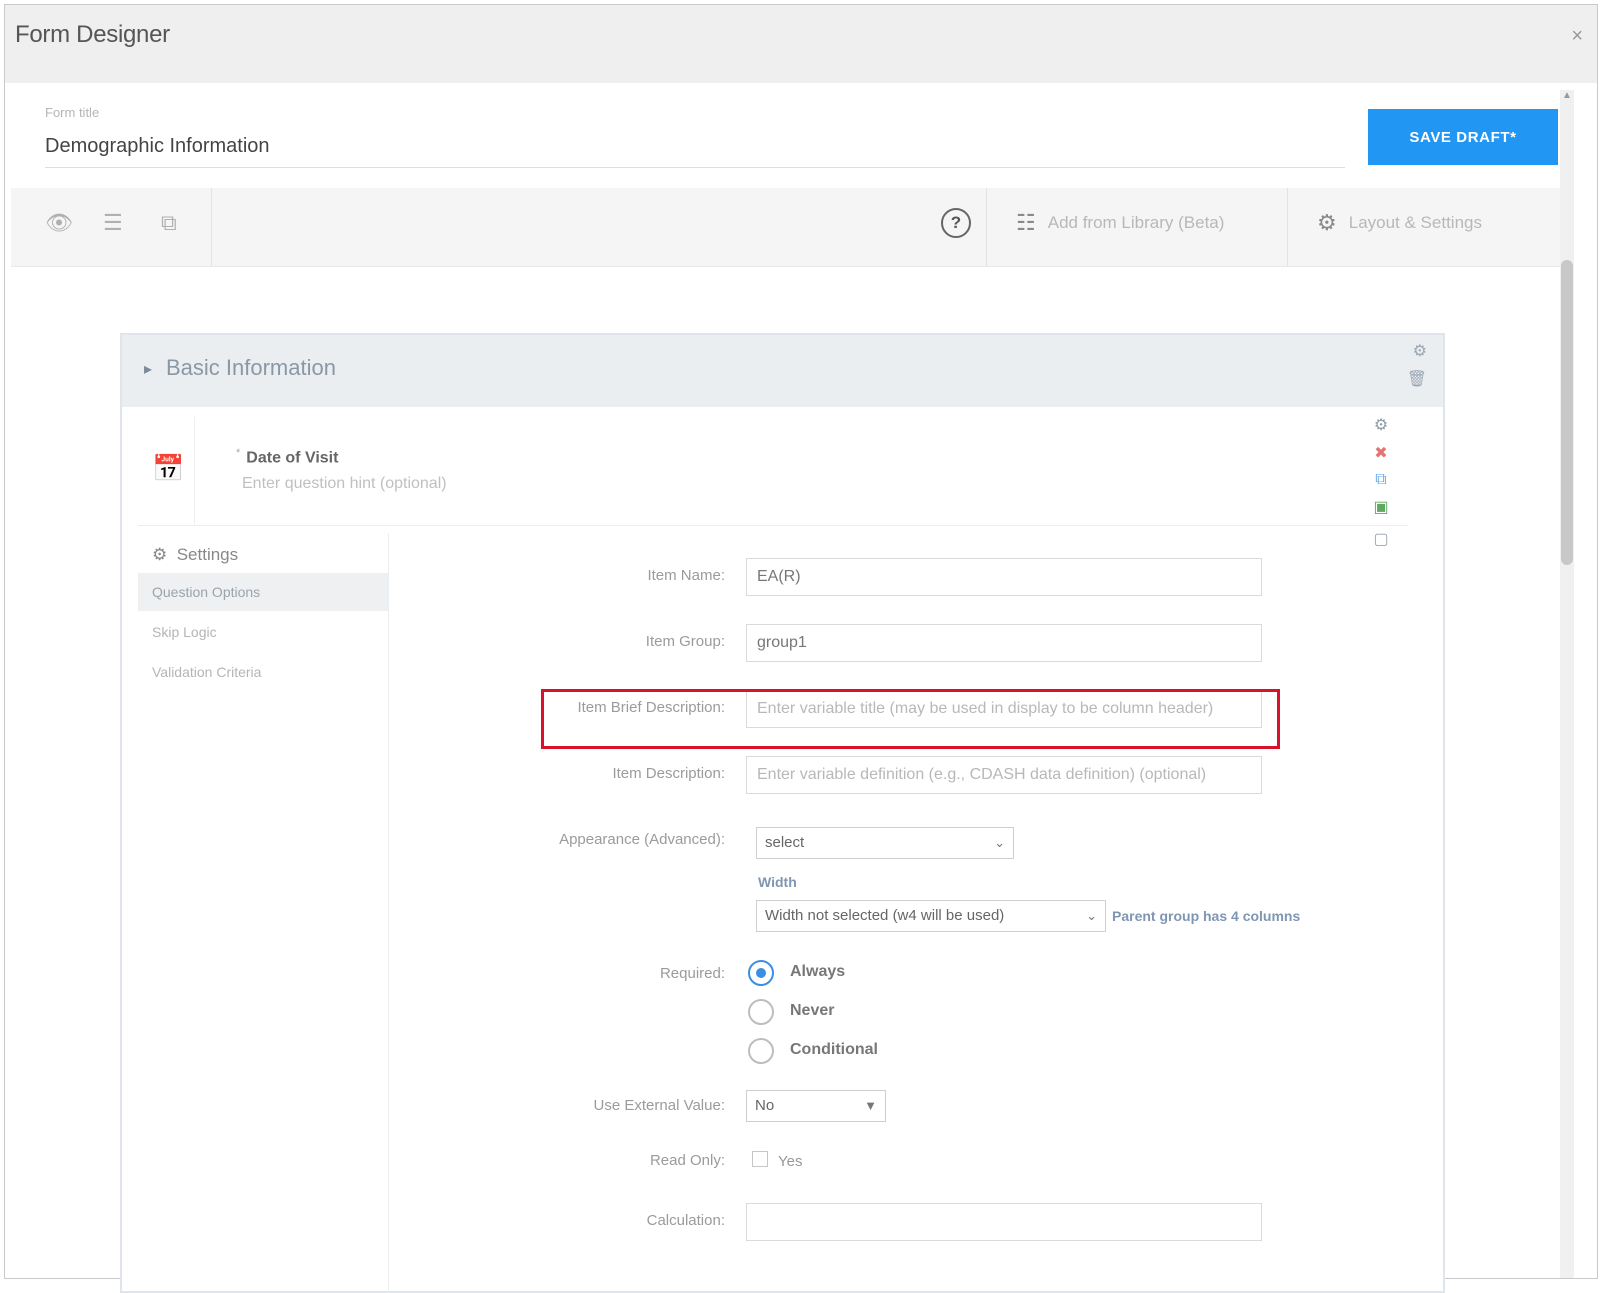 The width and height of the screenshot is (1604, 1293). What do you see at coordinates (642, 839) in the screenshot?
I see `appearance-label: Appearance (Advanced):` at bounding box center [642, 839].